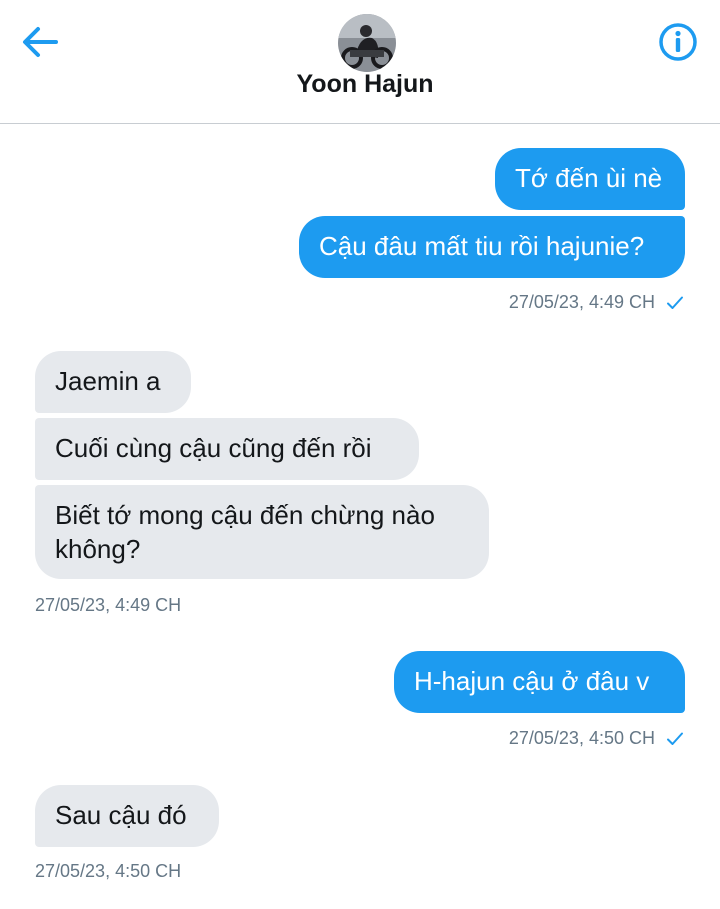  Describe the element at coordinates (532, 681) in the screenshot. I see `message-text: H-hajun cậu ở đâu v` at that location.